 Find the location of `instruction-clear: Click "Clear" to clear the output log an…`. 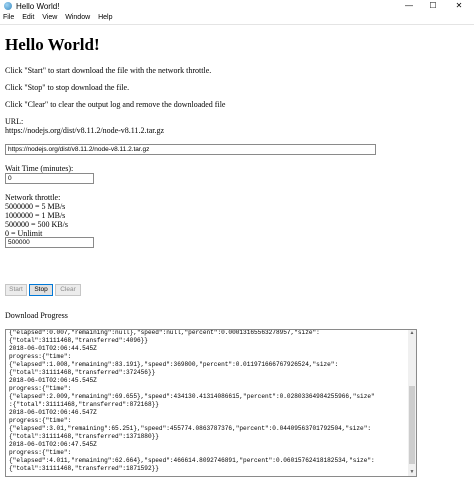

instruction-clear: Click "Clear" to clear the output log an… is located at coordinates (115, 104).